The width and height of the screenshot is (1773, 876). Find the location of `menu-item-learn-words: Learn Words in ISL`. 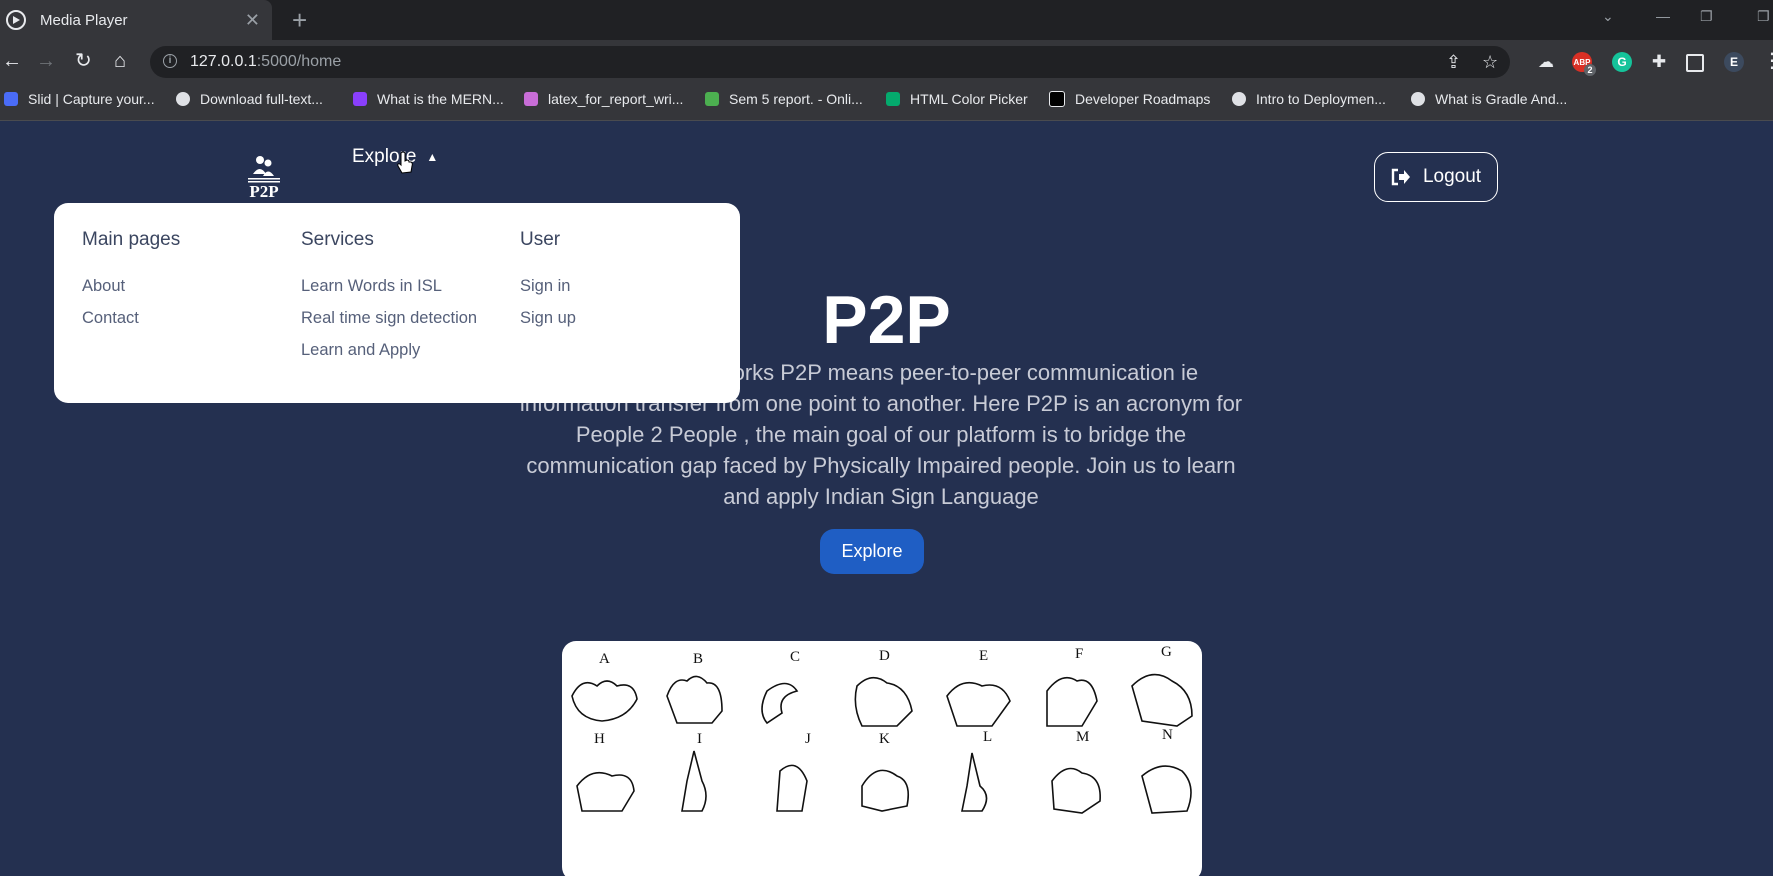

menu-item-learn-words: Learn Words in ISL is located at coordinates (389, 286).